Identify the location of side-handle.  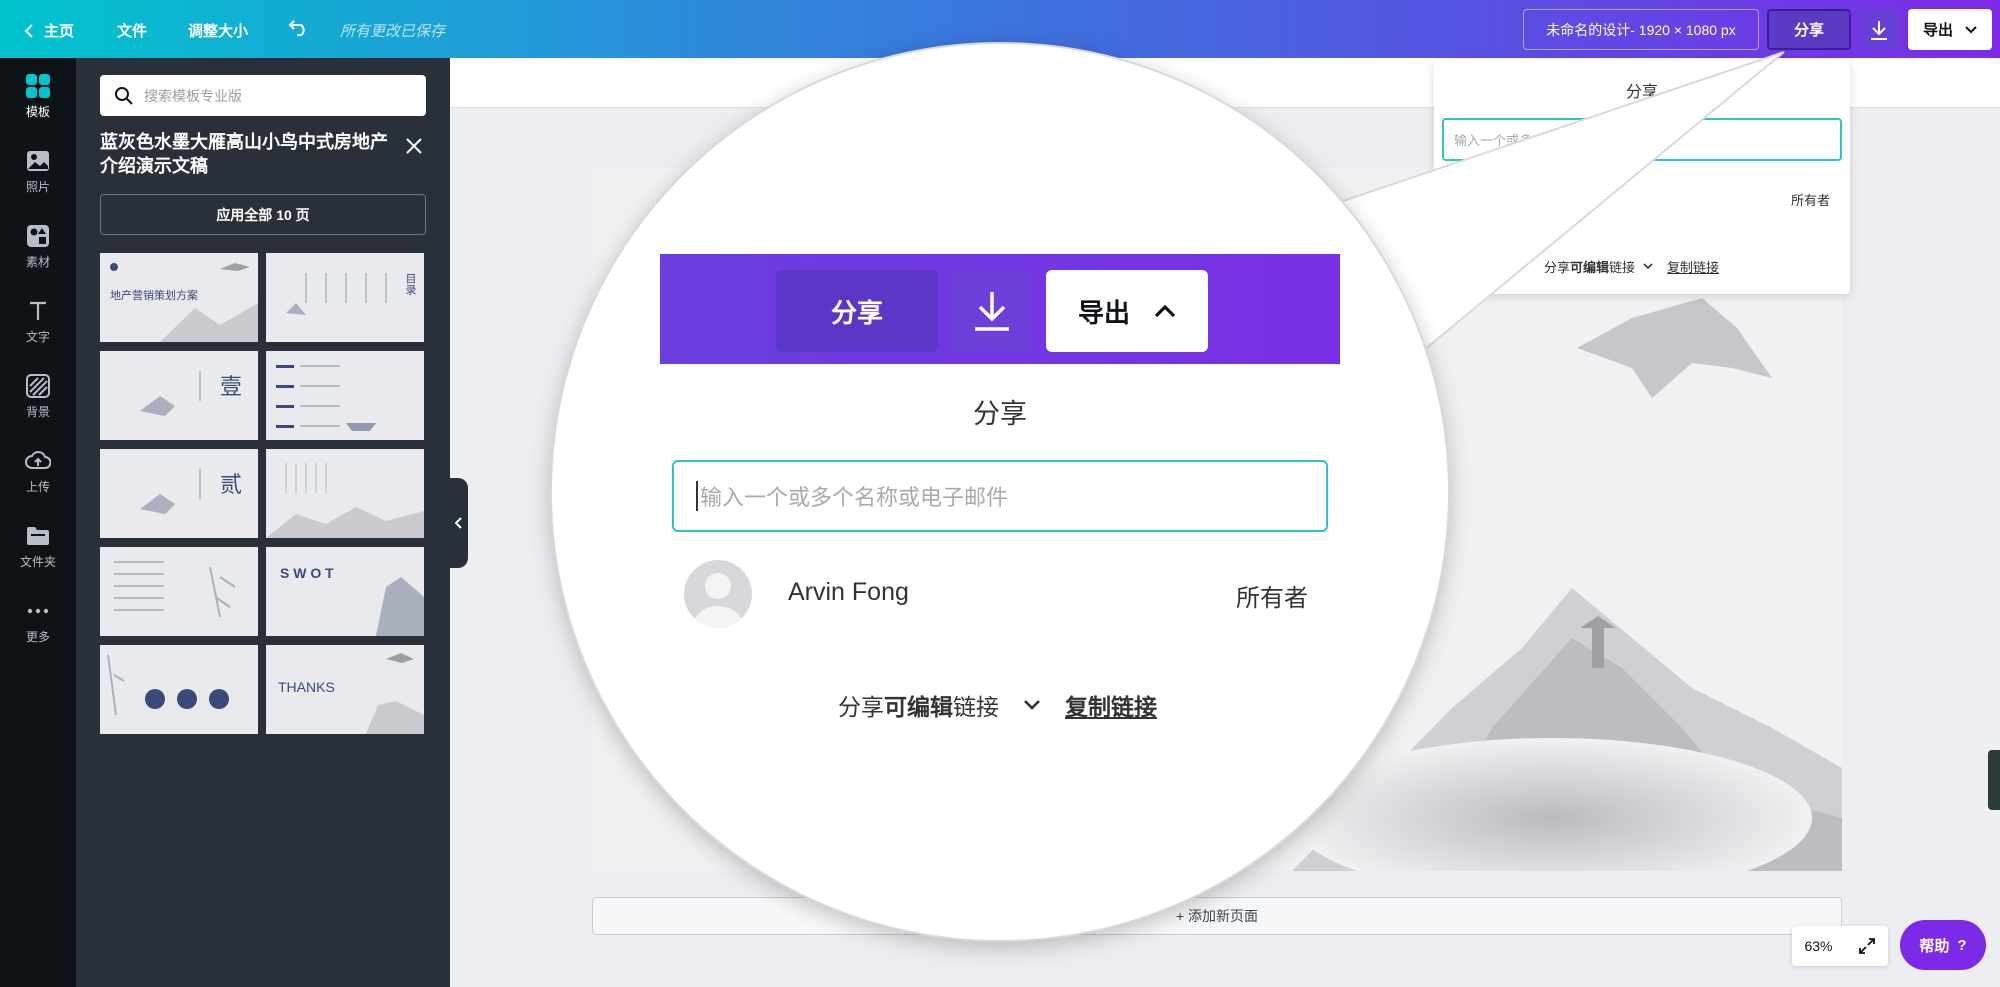
(1994, 780).